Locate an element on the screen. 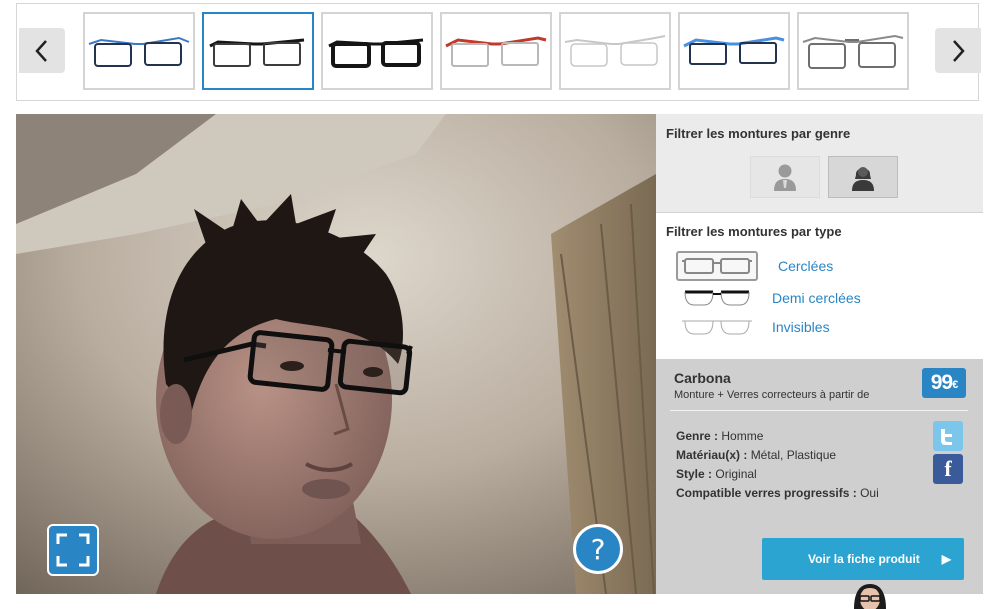 The image size is (998, 609). filter-woman-button is located at coordinates (863, 177).